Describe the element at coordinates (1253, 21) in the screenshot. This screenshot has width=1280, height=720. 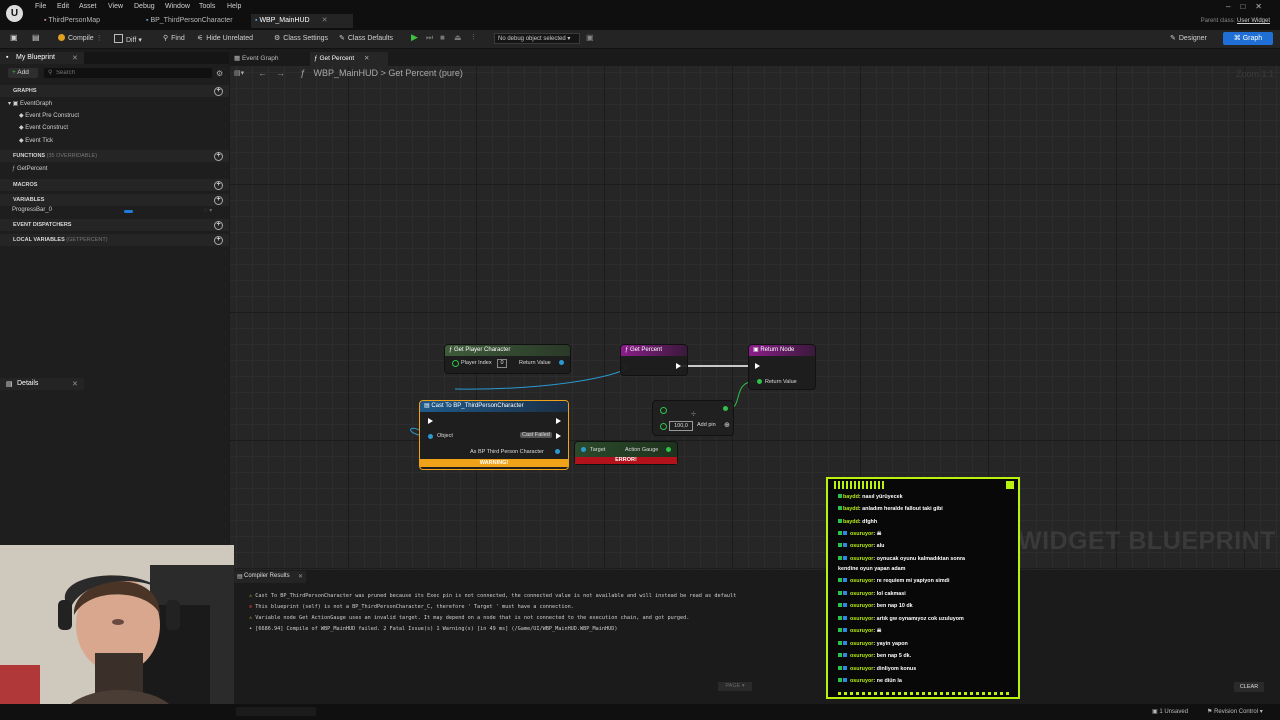
I see `parent-class-value: User Widget` at that location.